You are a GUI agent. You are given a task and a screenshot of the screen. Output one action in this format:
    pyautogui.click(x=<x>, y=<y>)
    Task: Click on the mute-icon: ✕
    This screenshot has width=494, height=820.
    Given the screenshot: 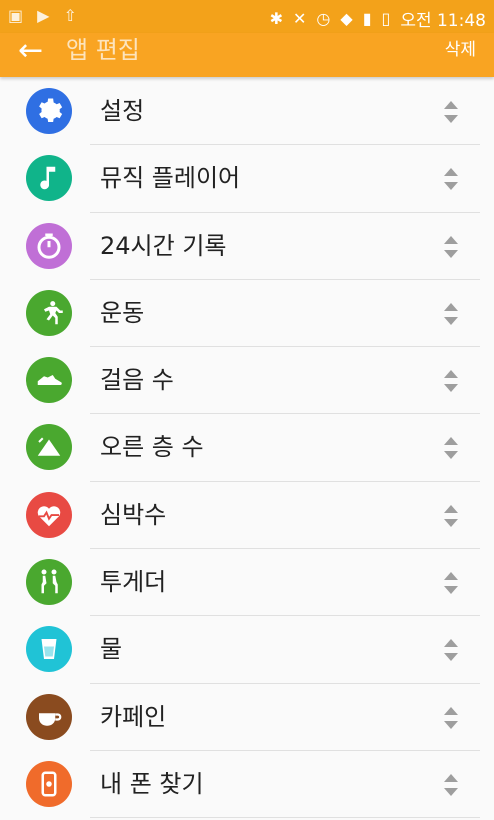 What is the action you would take?
    pyautogui.click(x=300, y=18)
    